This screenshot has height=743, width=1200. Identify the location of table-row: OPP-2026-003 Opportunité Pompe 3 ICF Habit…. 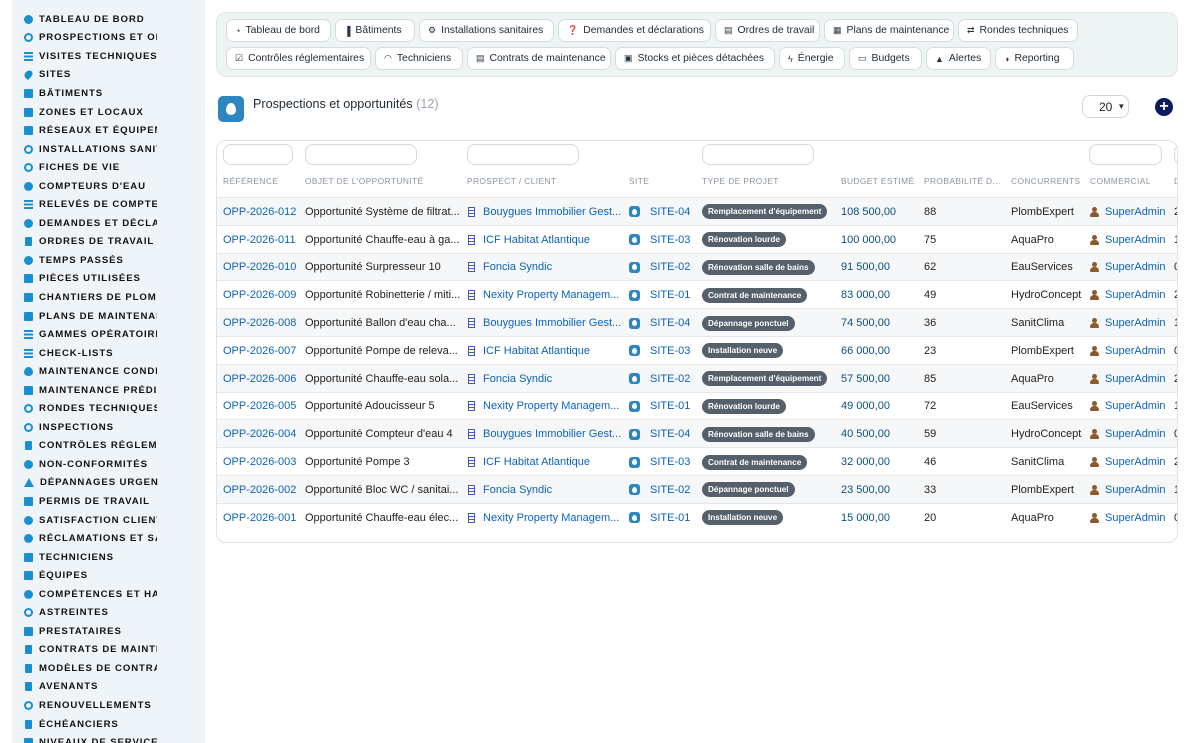
(697, 461).